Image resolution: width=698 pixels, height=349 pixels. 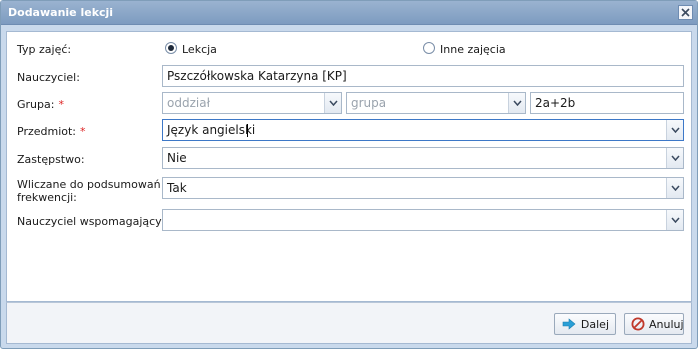 I want to click on division-select-value: oddział, so click(x=188, y=103).